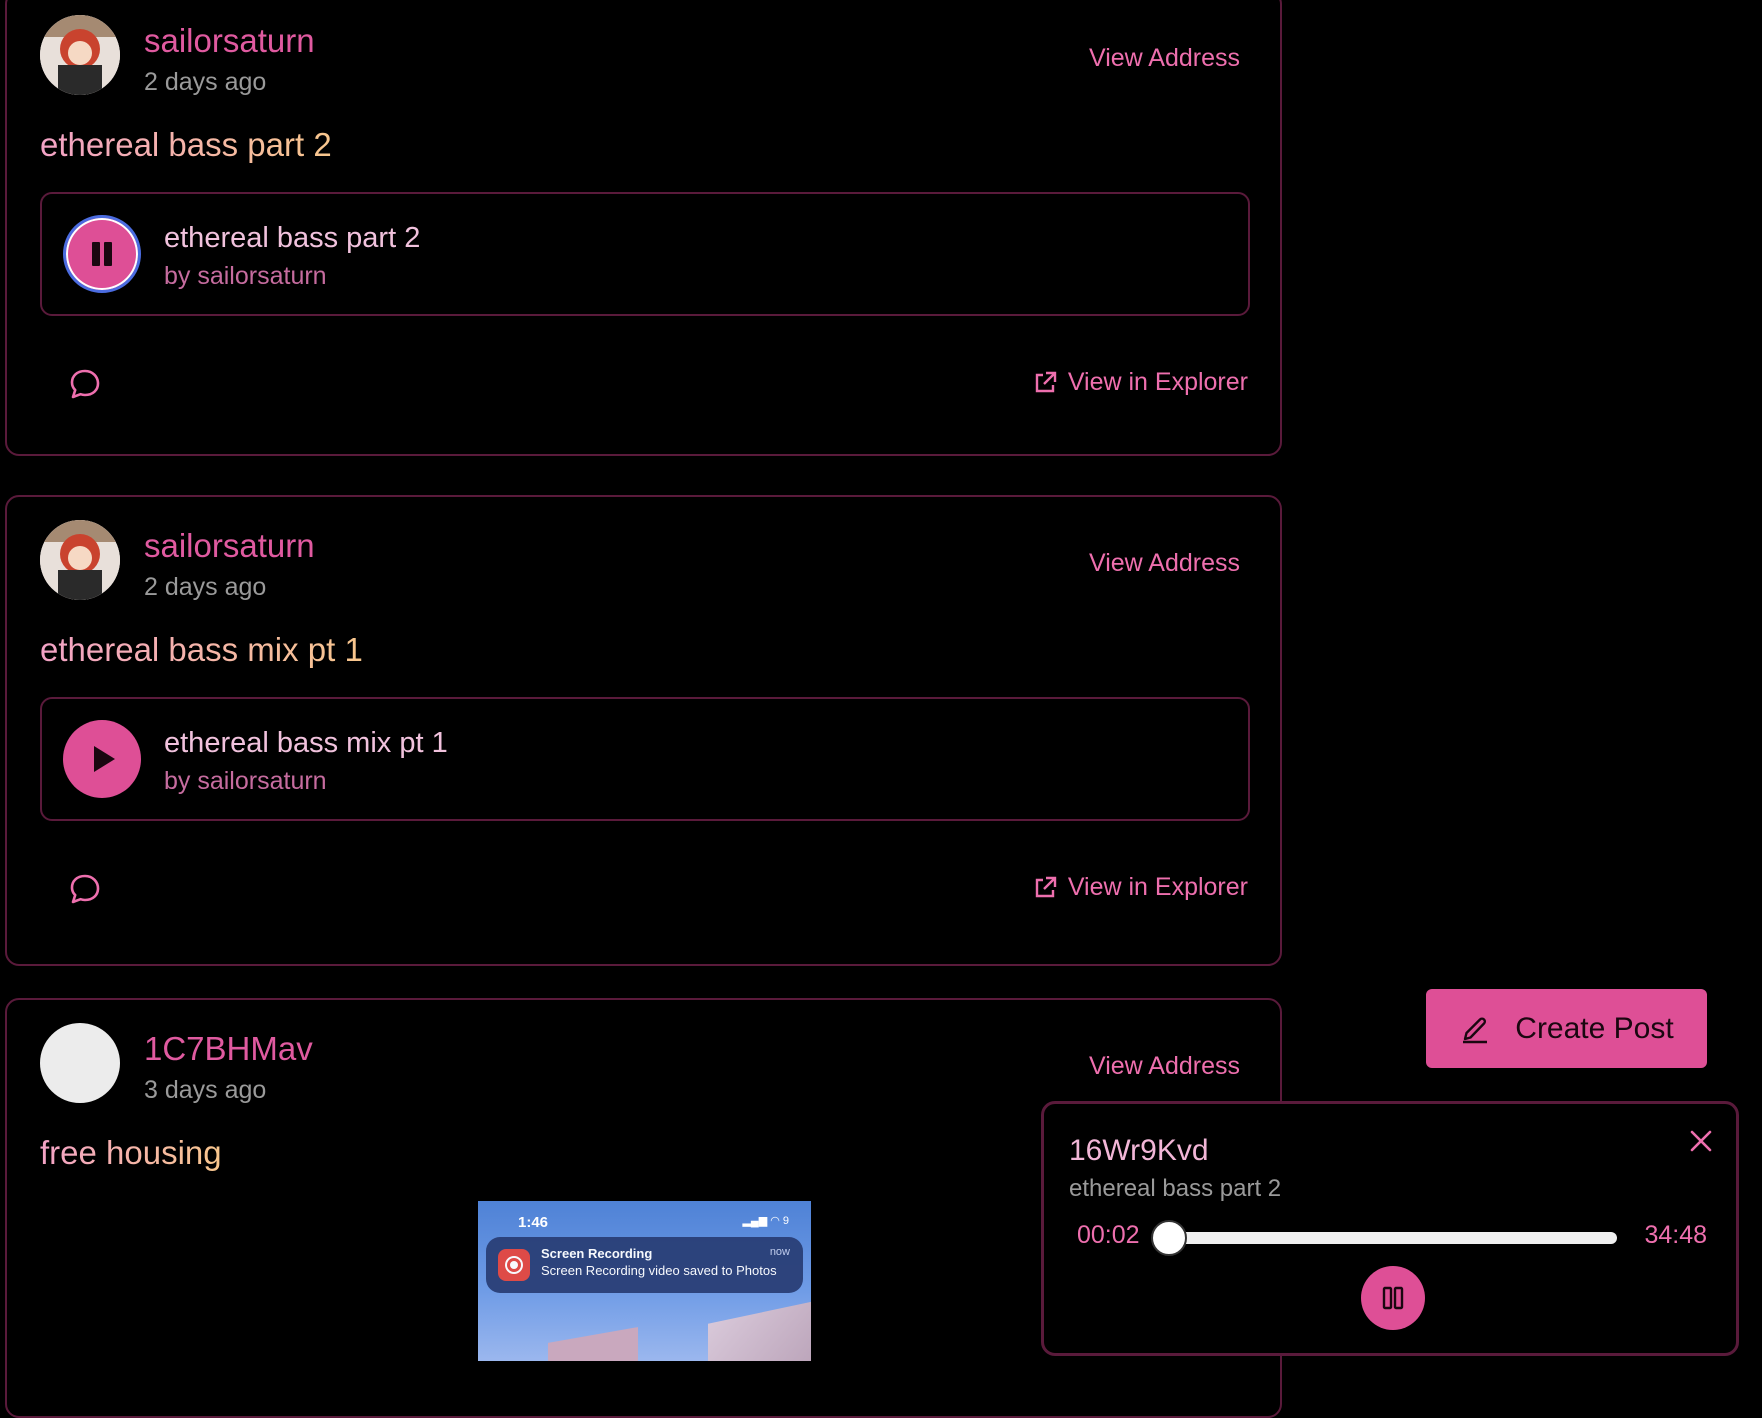 The image size is (1762, 1418). What do you see at coordinates (659, 1270) in the screenshot?
I see `notification-body: Screen Recording video saved to Photos` at bounding box center [659, 1270].